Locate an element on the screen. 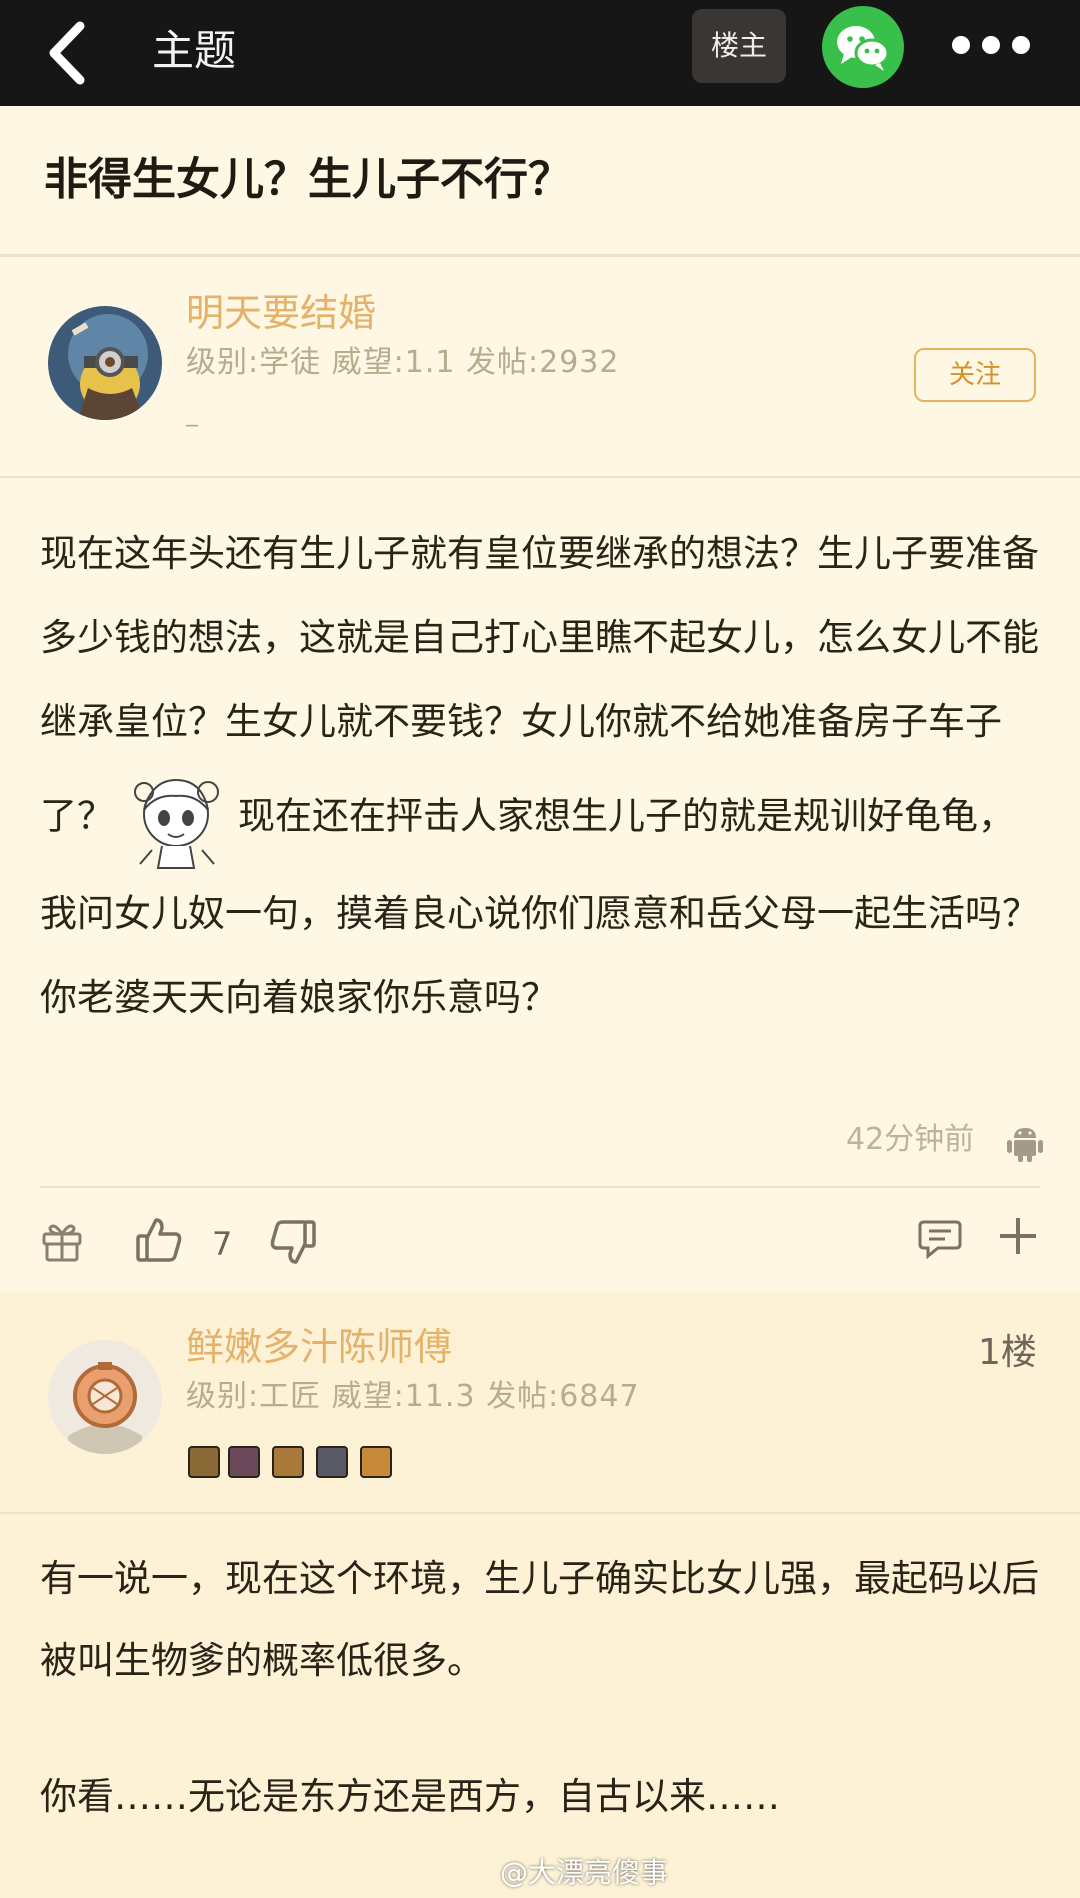 This screenshot has width=1080, height=1898. thumbs-up-icon is located at coordinates (159, 1240).